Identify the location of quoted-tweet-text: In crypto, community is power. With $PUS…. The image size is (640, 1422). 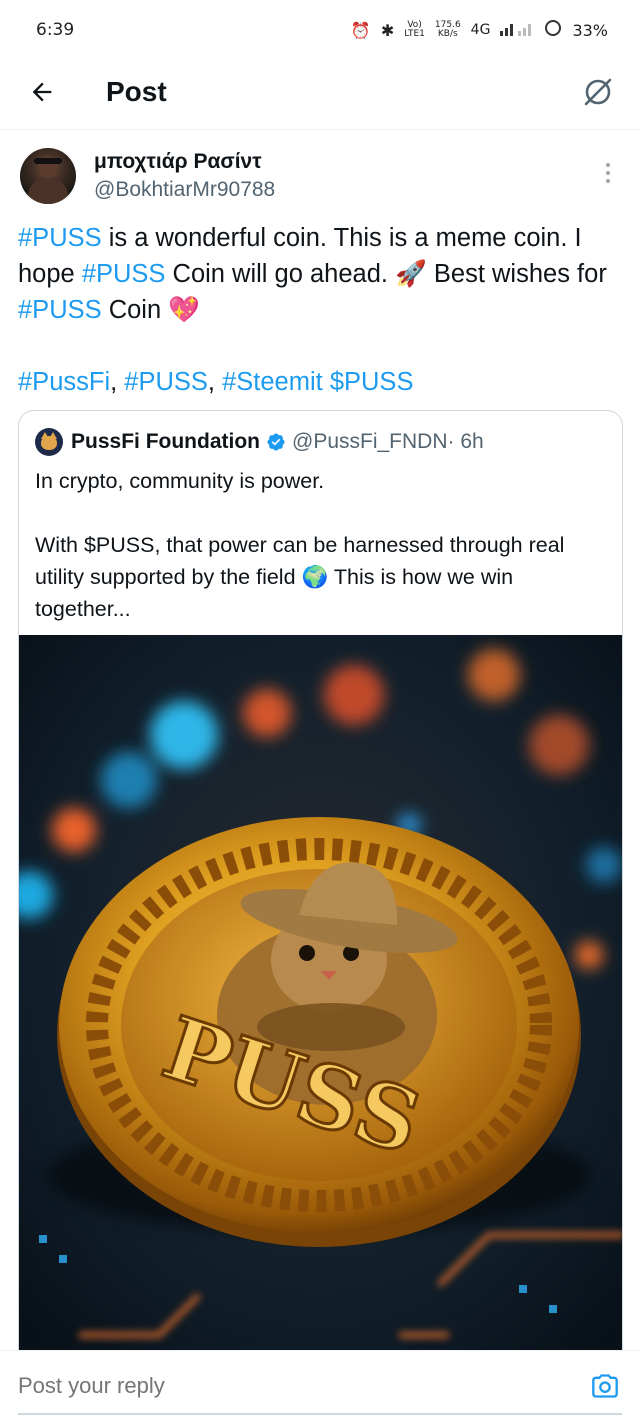
(320, 545).